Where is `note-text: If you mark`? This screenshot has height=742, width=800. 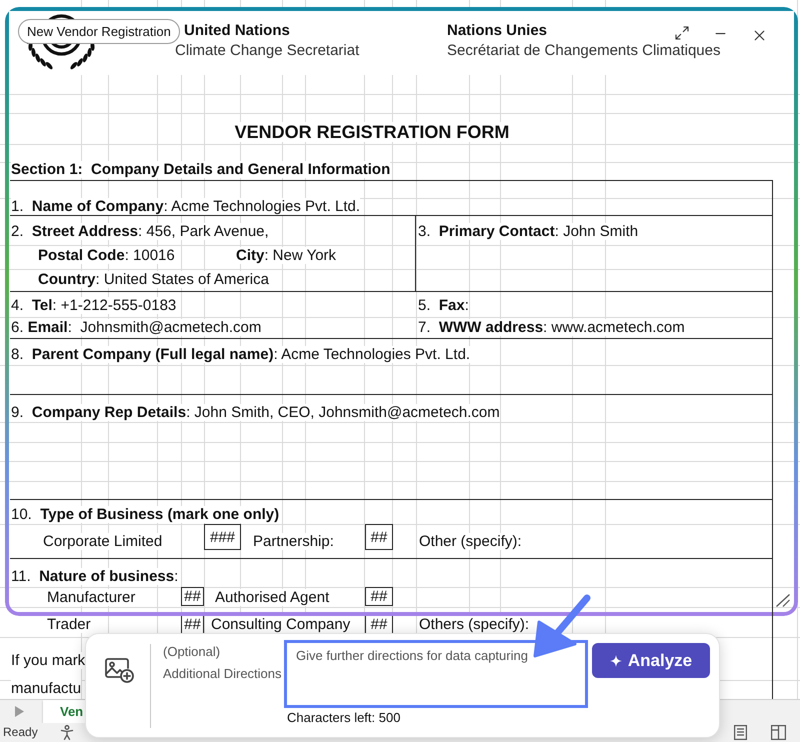 note-text: If you mark is located at coordinates (48, 660).